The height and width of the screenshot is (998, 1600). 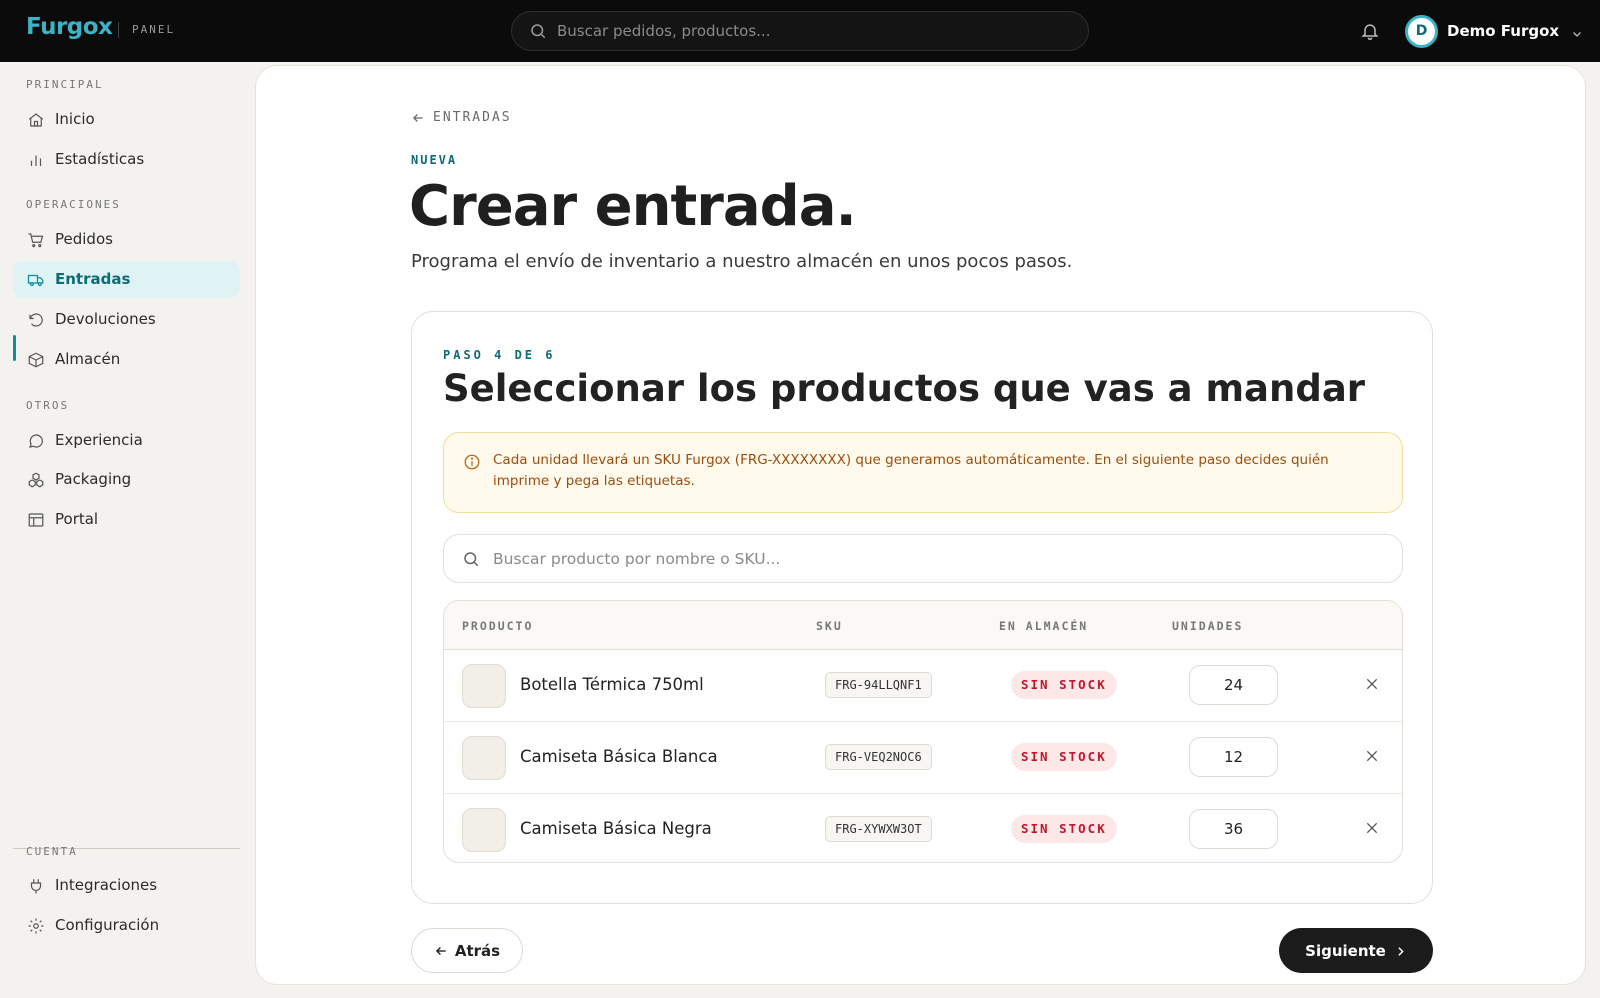 What do you see at coordinates (36, 320) in the screenshot?
I see `return-icon` at bounding box center [36, 320].